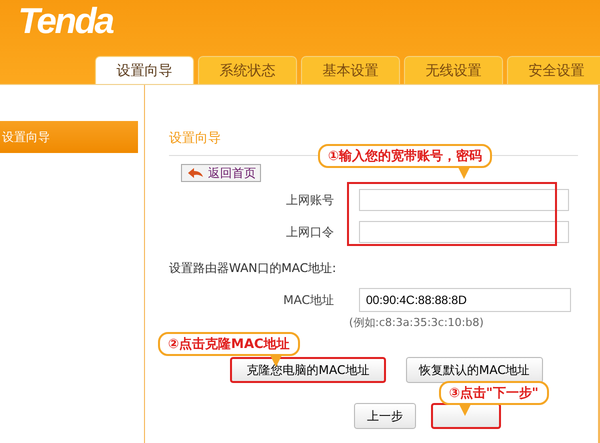  I want to click on hint-text: (例如:c8:3a:35:3c:10:b8), so click(417, 322).